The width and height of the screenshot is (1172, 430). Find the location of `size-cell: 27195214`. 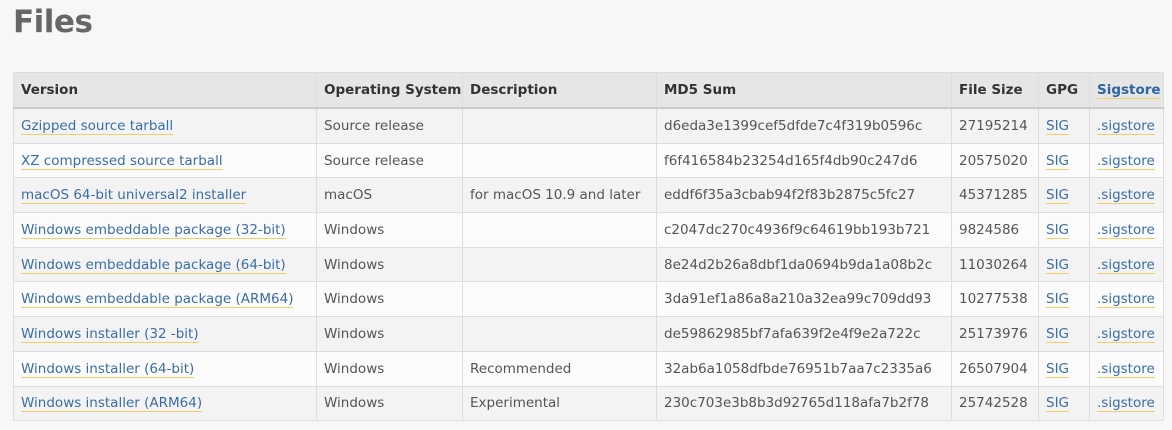

size-cell: 27195214 is located at coordinates (995, 125).